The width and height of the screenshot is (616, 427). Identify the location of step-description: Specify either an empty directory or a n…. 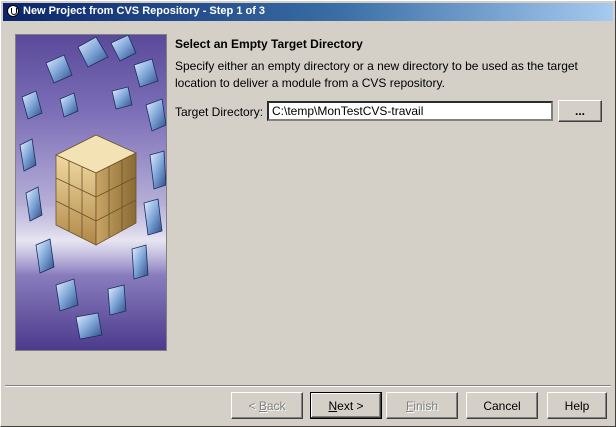
(376, 74).